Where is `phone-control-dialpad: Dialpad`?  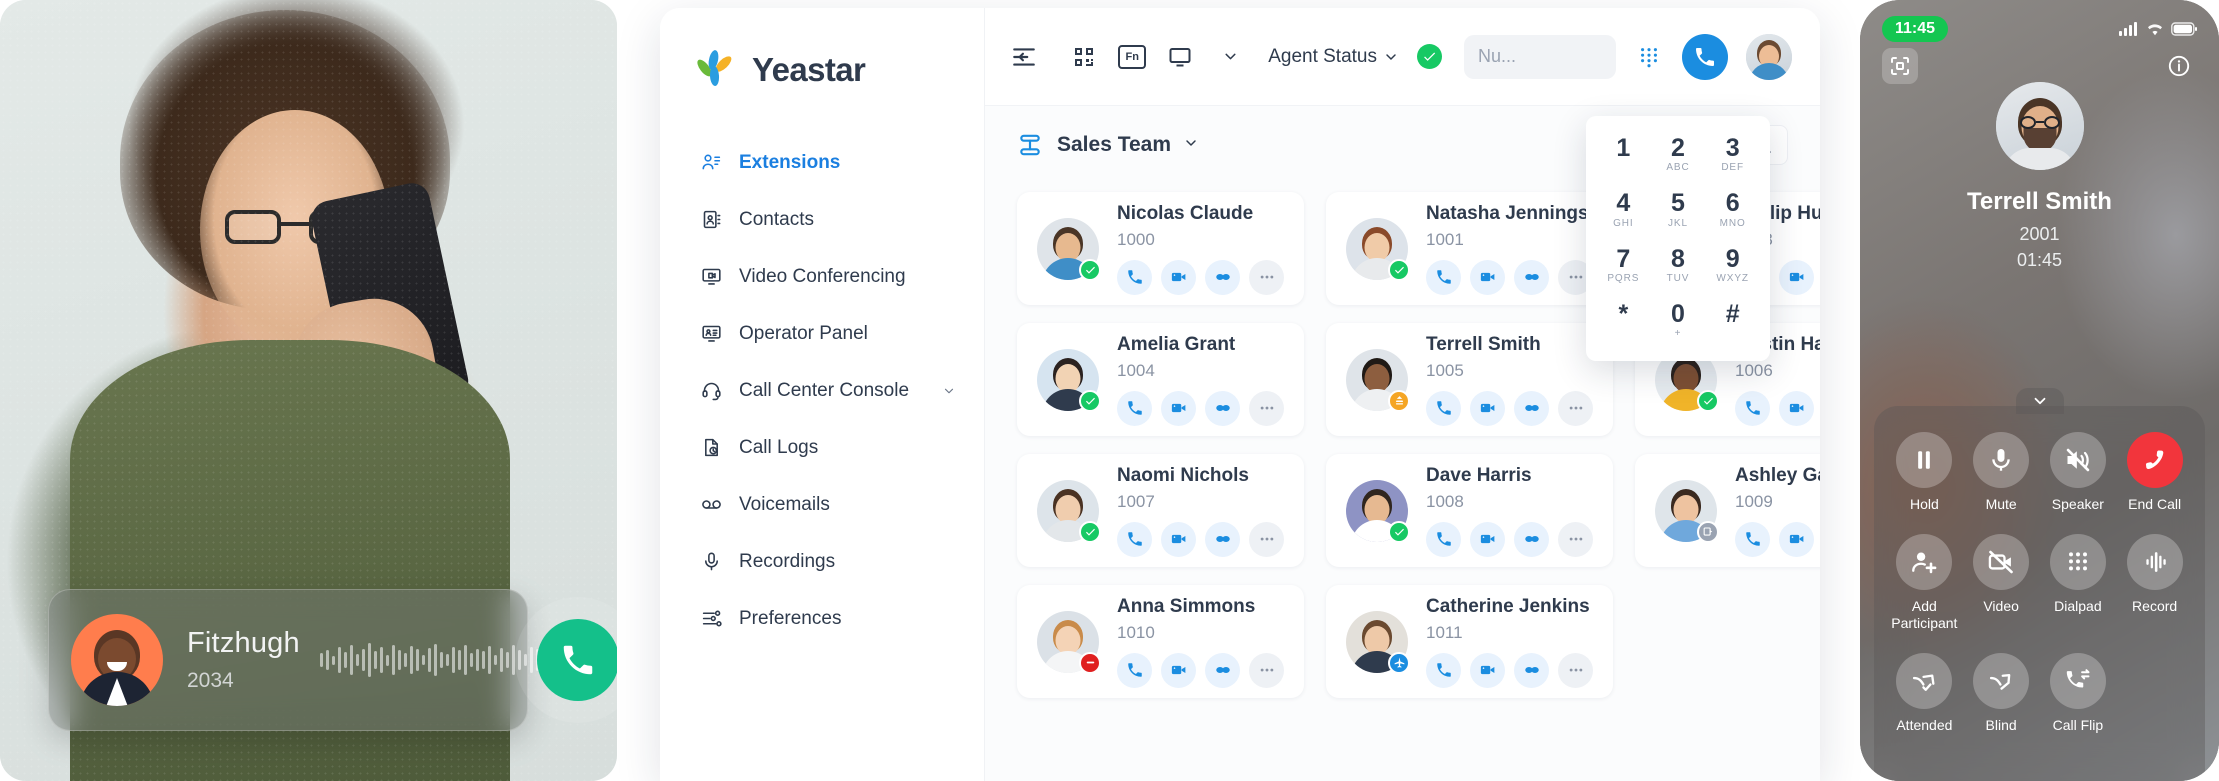 phone-control-dialpad: Dialpad is located at coordinates (2078, 583).